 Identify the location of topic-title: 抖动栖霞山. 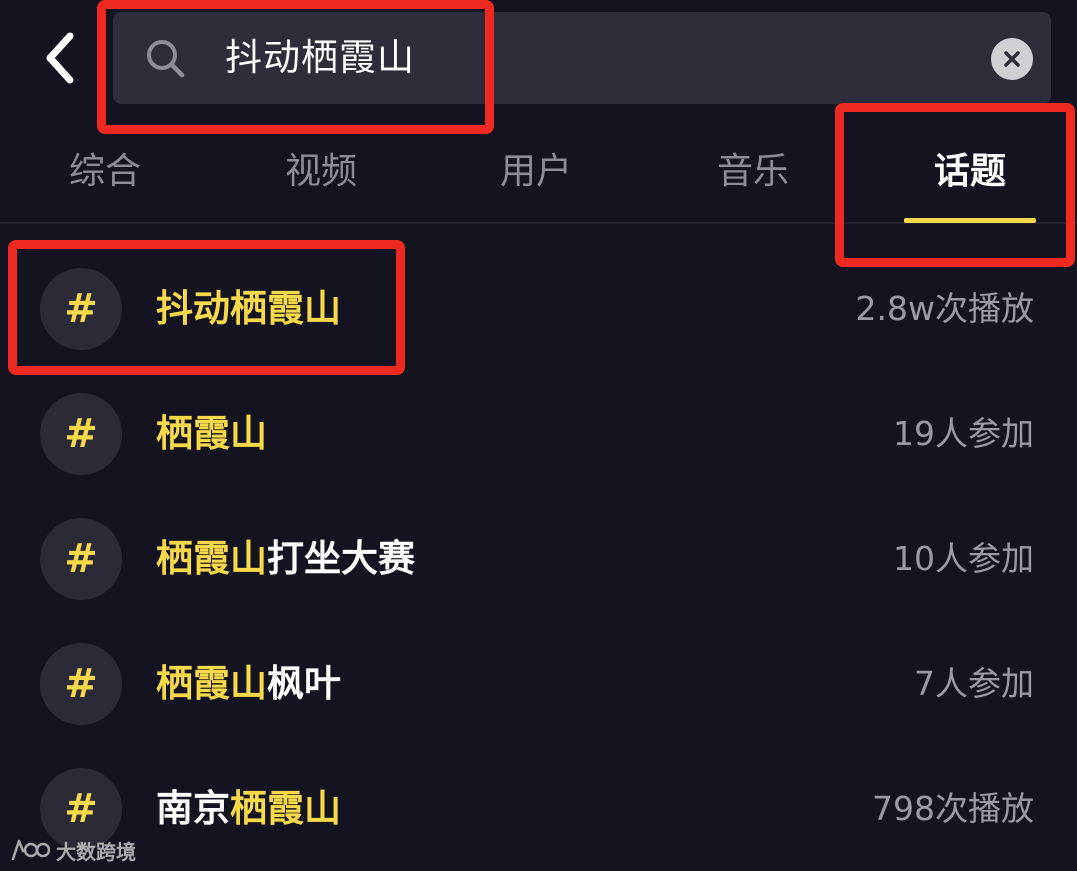
(248, 308).